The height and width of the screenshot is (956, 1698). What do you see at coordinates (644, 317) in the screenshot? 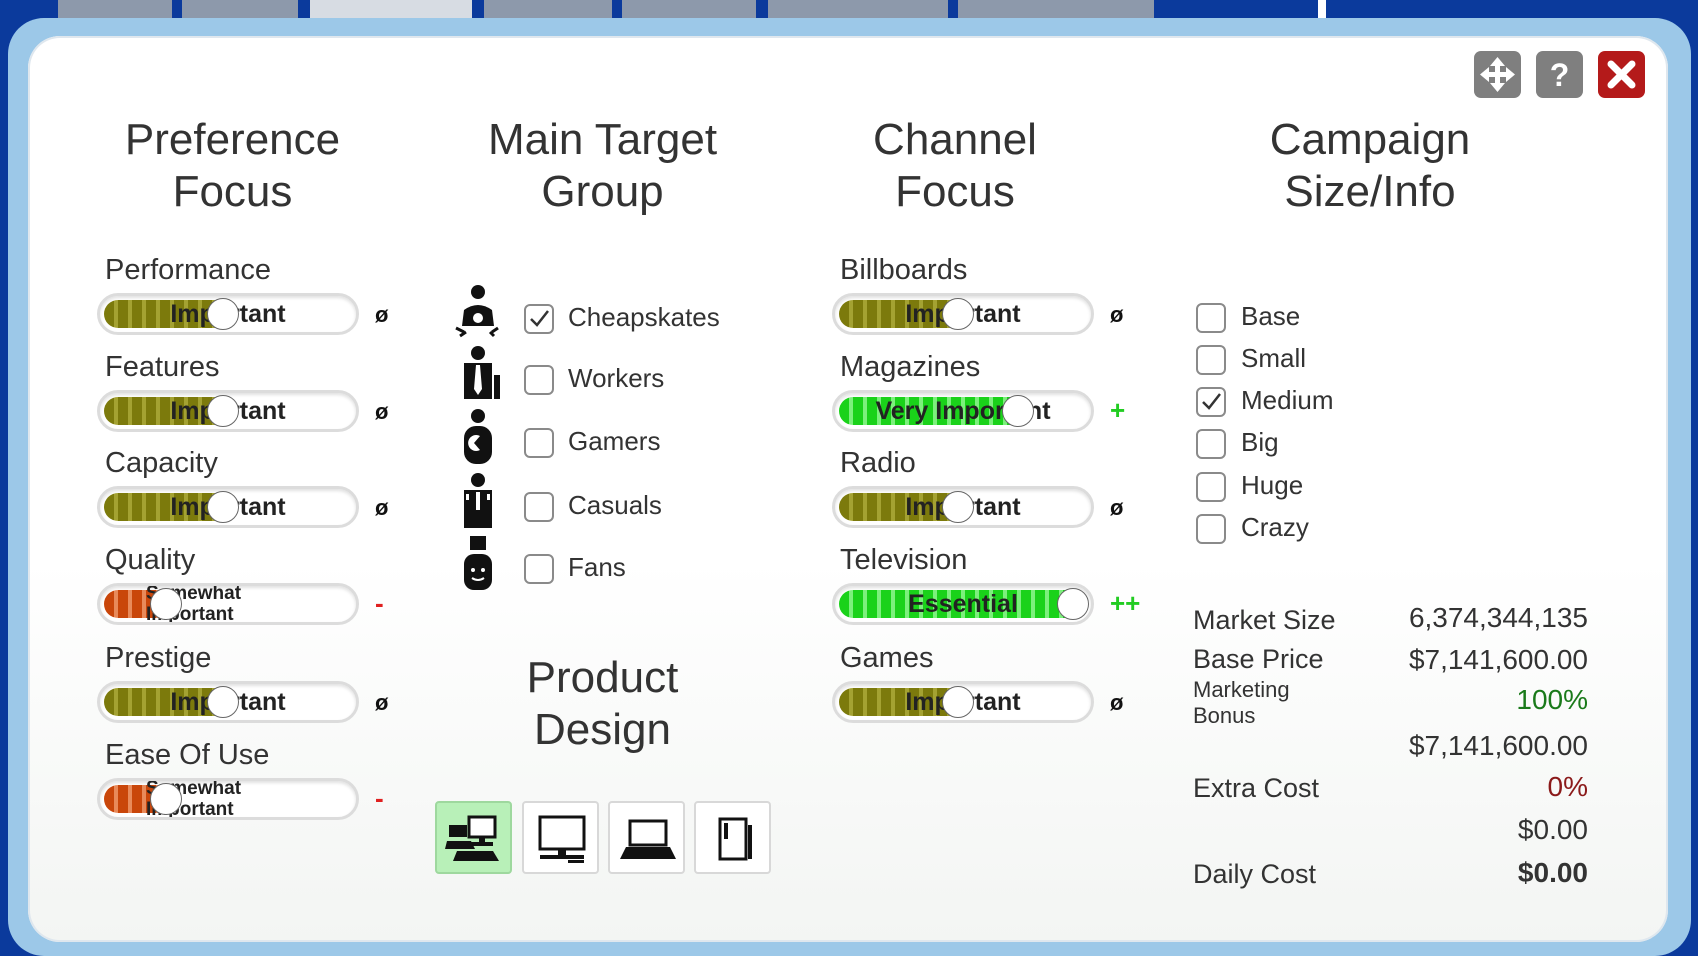
I see `target-group-label: Cheapskates` at bounding box center [644, 317].